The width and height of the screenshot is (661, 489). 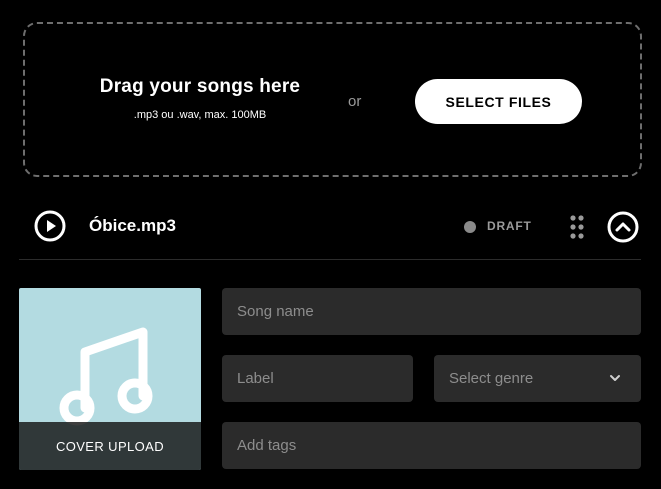 What do you see at coordinates (439, 445) in the screenshot?
I see `tags-input` at bounding box center [439, 445].